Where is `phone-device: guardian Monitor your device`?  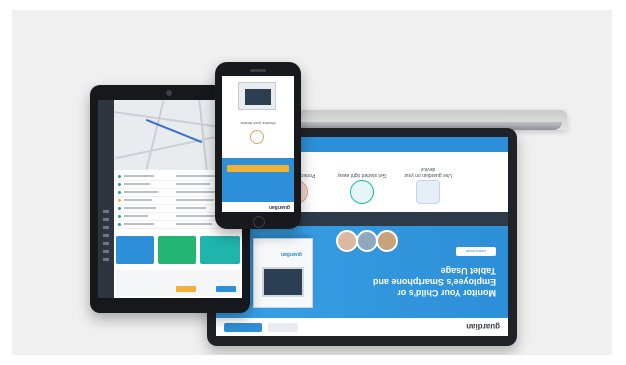 phone-device: guardian Monitor your device is located at coordinates (258, 145).